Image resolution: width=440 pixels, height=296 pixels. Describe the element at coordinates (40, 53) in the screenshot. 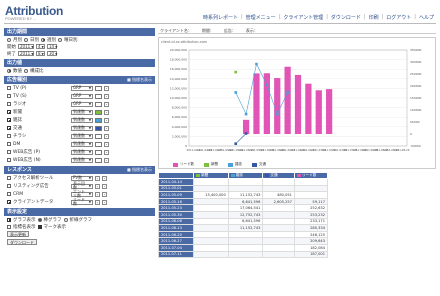

I see `to-month-select: 8 ▼` at that location.